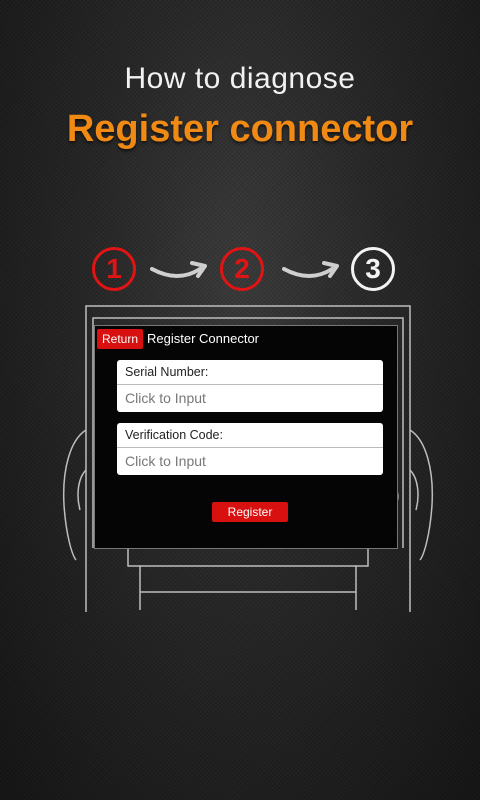  I want to click on serial-number-field: Serial Number: Click to Input, so click(250, 386).